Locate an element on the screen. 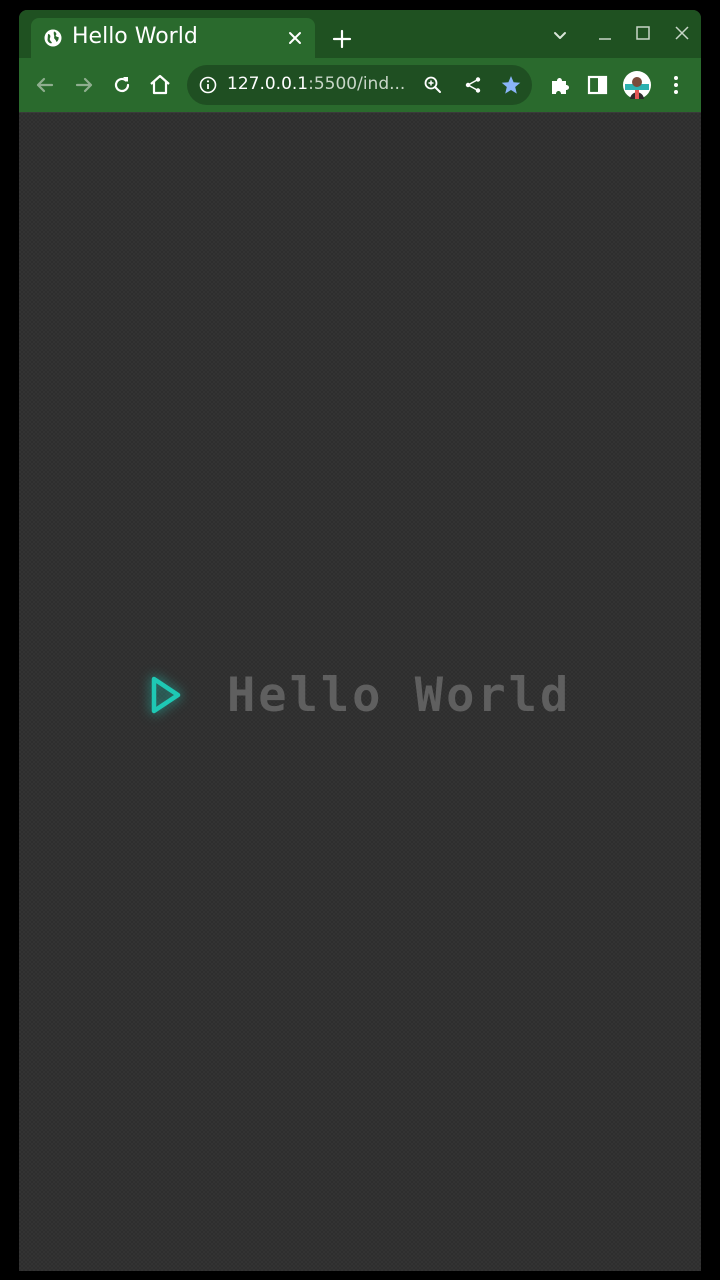 This screenshot has width=720, height=1280. info-icon is located at coordinates (208, 85).